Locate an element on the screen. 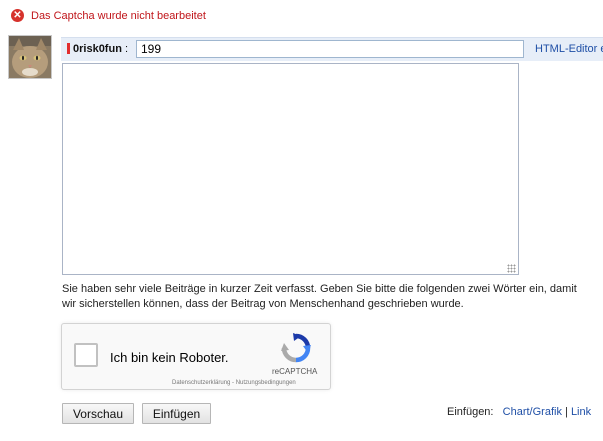 The height and width of the screenshot is (441, 603). insert-toolbar: Einfügen: Chart/Grafik | Link is located at coordinates (519, 412).